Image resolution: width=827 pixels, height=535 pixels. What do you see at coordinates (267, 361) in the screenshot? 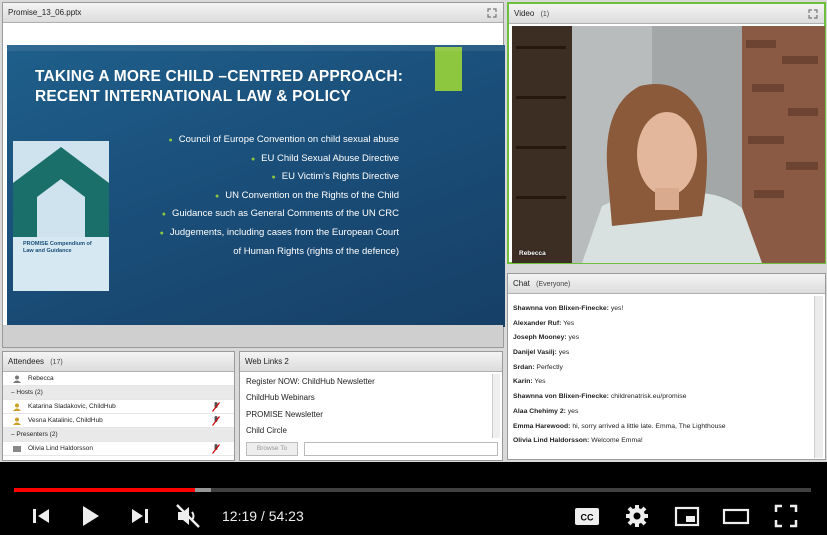
I see `weblinks-title: Web Links 2` at bounding box center [267, 361].